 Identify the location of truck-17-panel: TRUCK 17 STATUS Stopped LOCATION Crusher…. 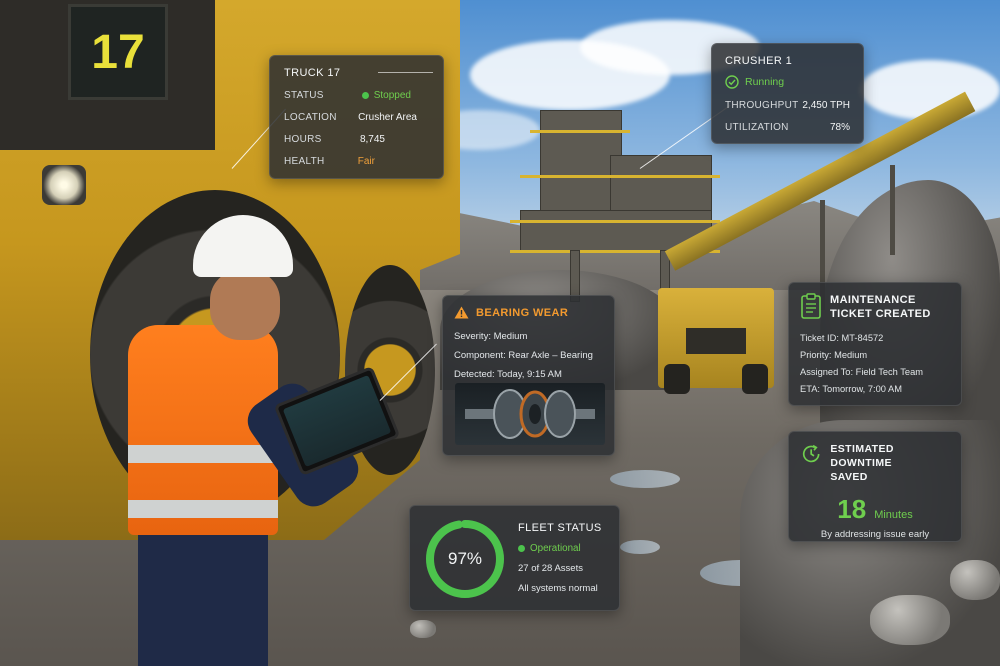
(356, 117).